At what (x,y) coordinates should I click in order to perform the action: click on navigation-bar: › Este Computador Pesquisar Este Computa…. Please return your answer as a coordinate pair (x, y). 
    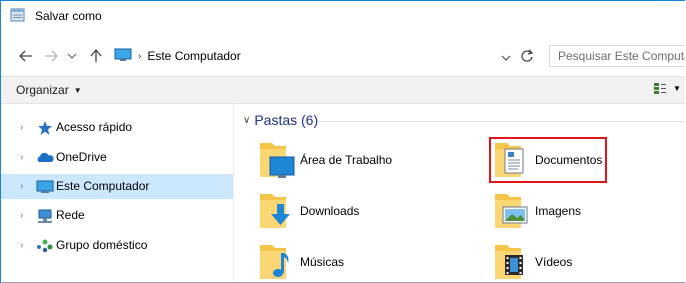
    Looking at the image, I should click on (343, 56).